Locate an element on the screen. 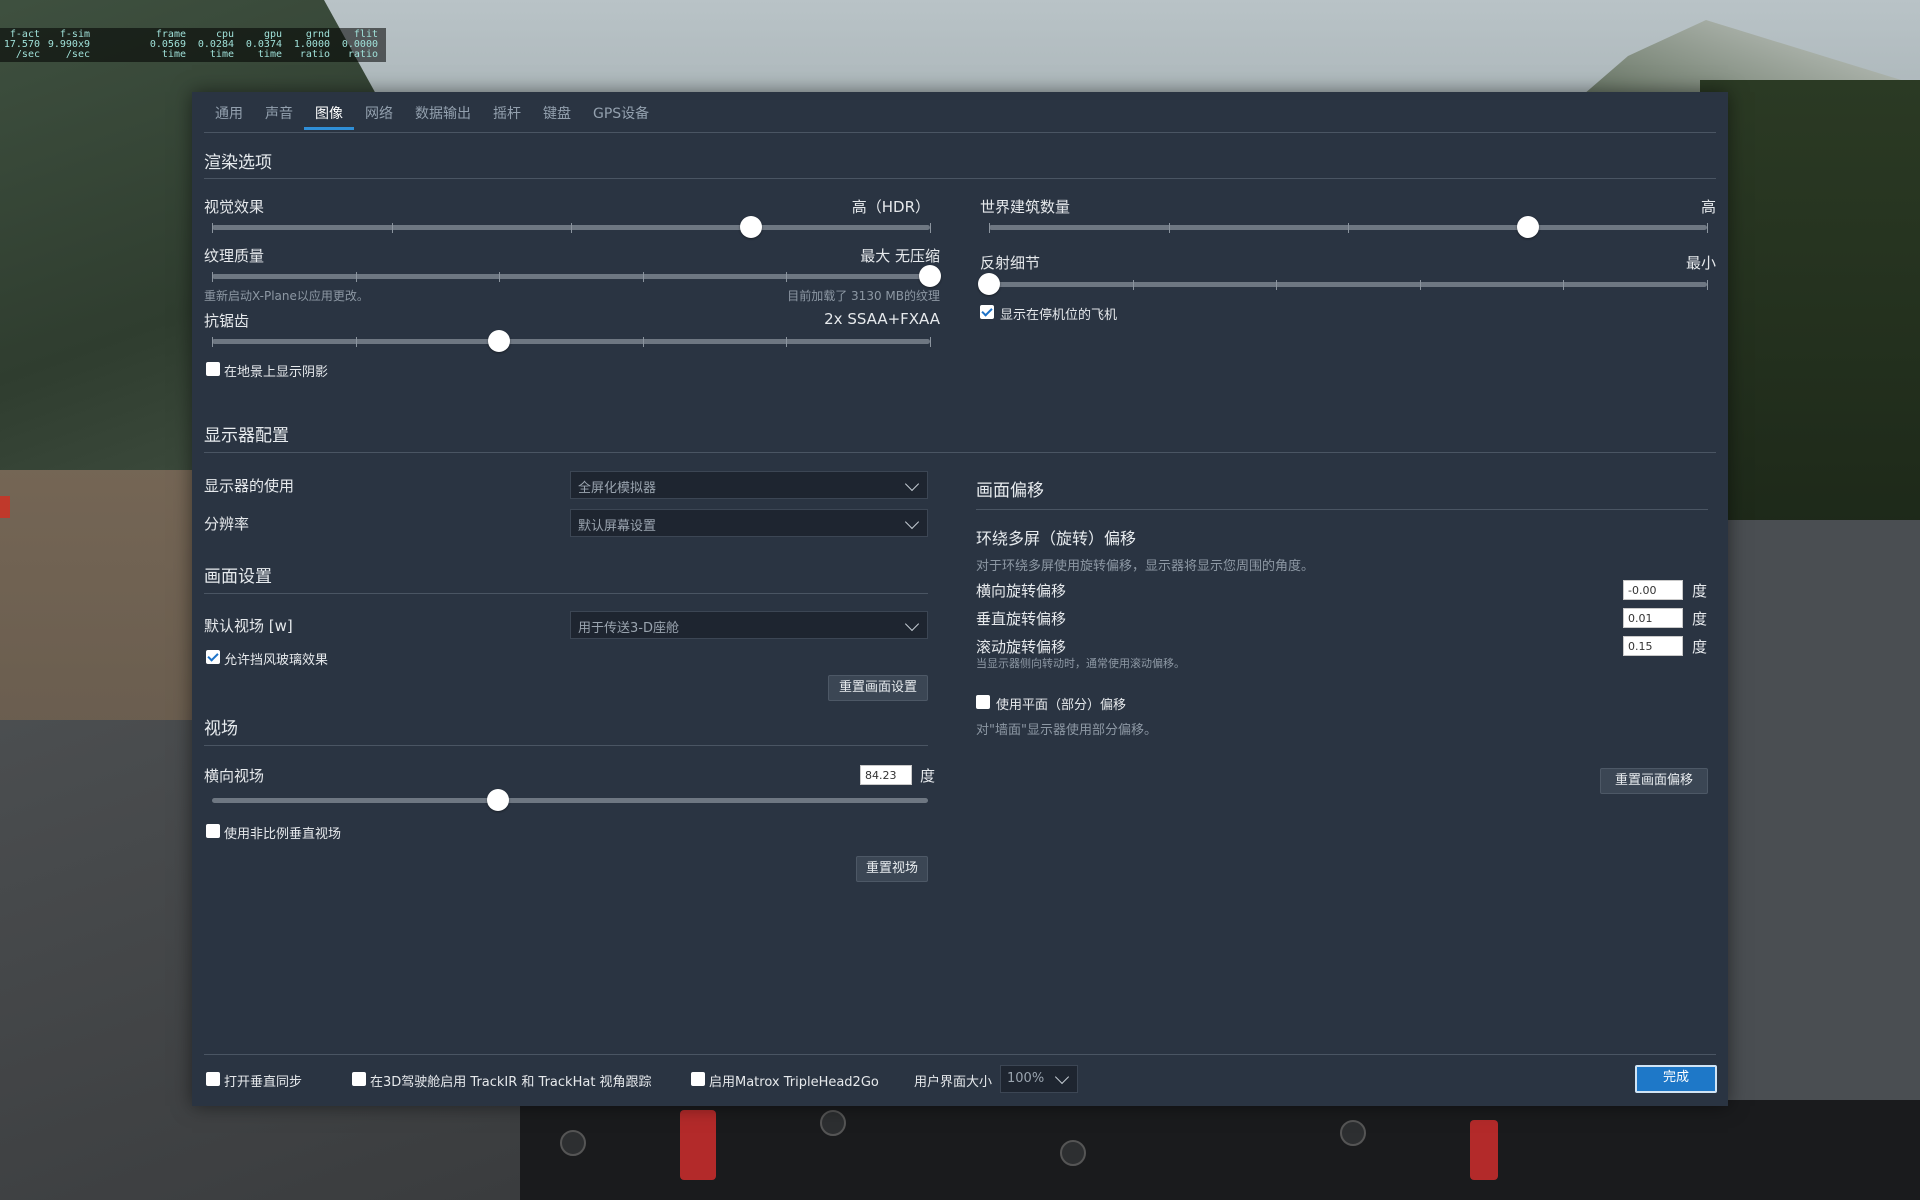 The width and height of the screenshot is (1920, 1200). tab-network: 网络 is located at coordinates (379, 116).